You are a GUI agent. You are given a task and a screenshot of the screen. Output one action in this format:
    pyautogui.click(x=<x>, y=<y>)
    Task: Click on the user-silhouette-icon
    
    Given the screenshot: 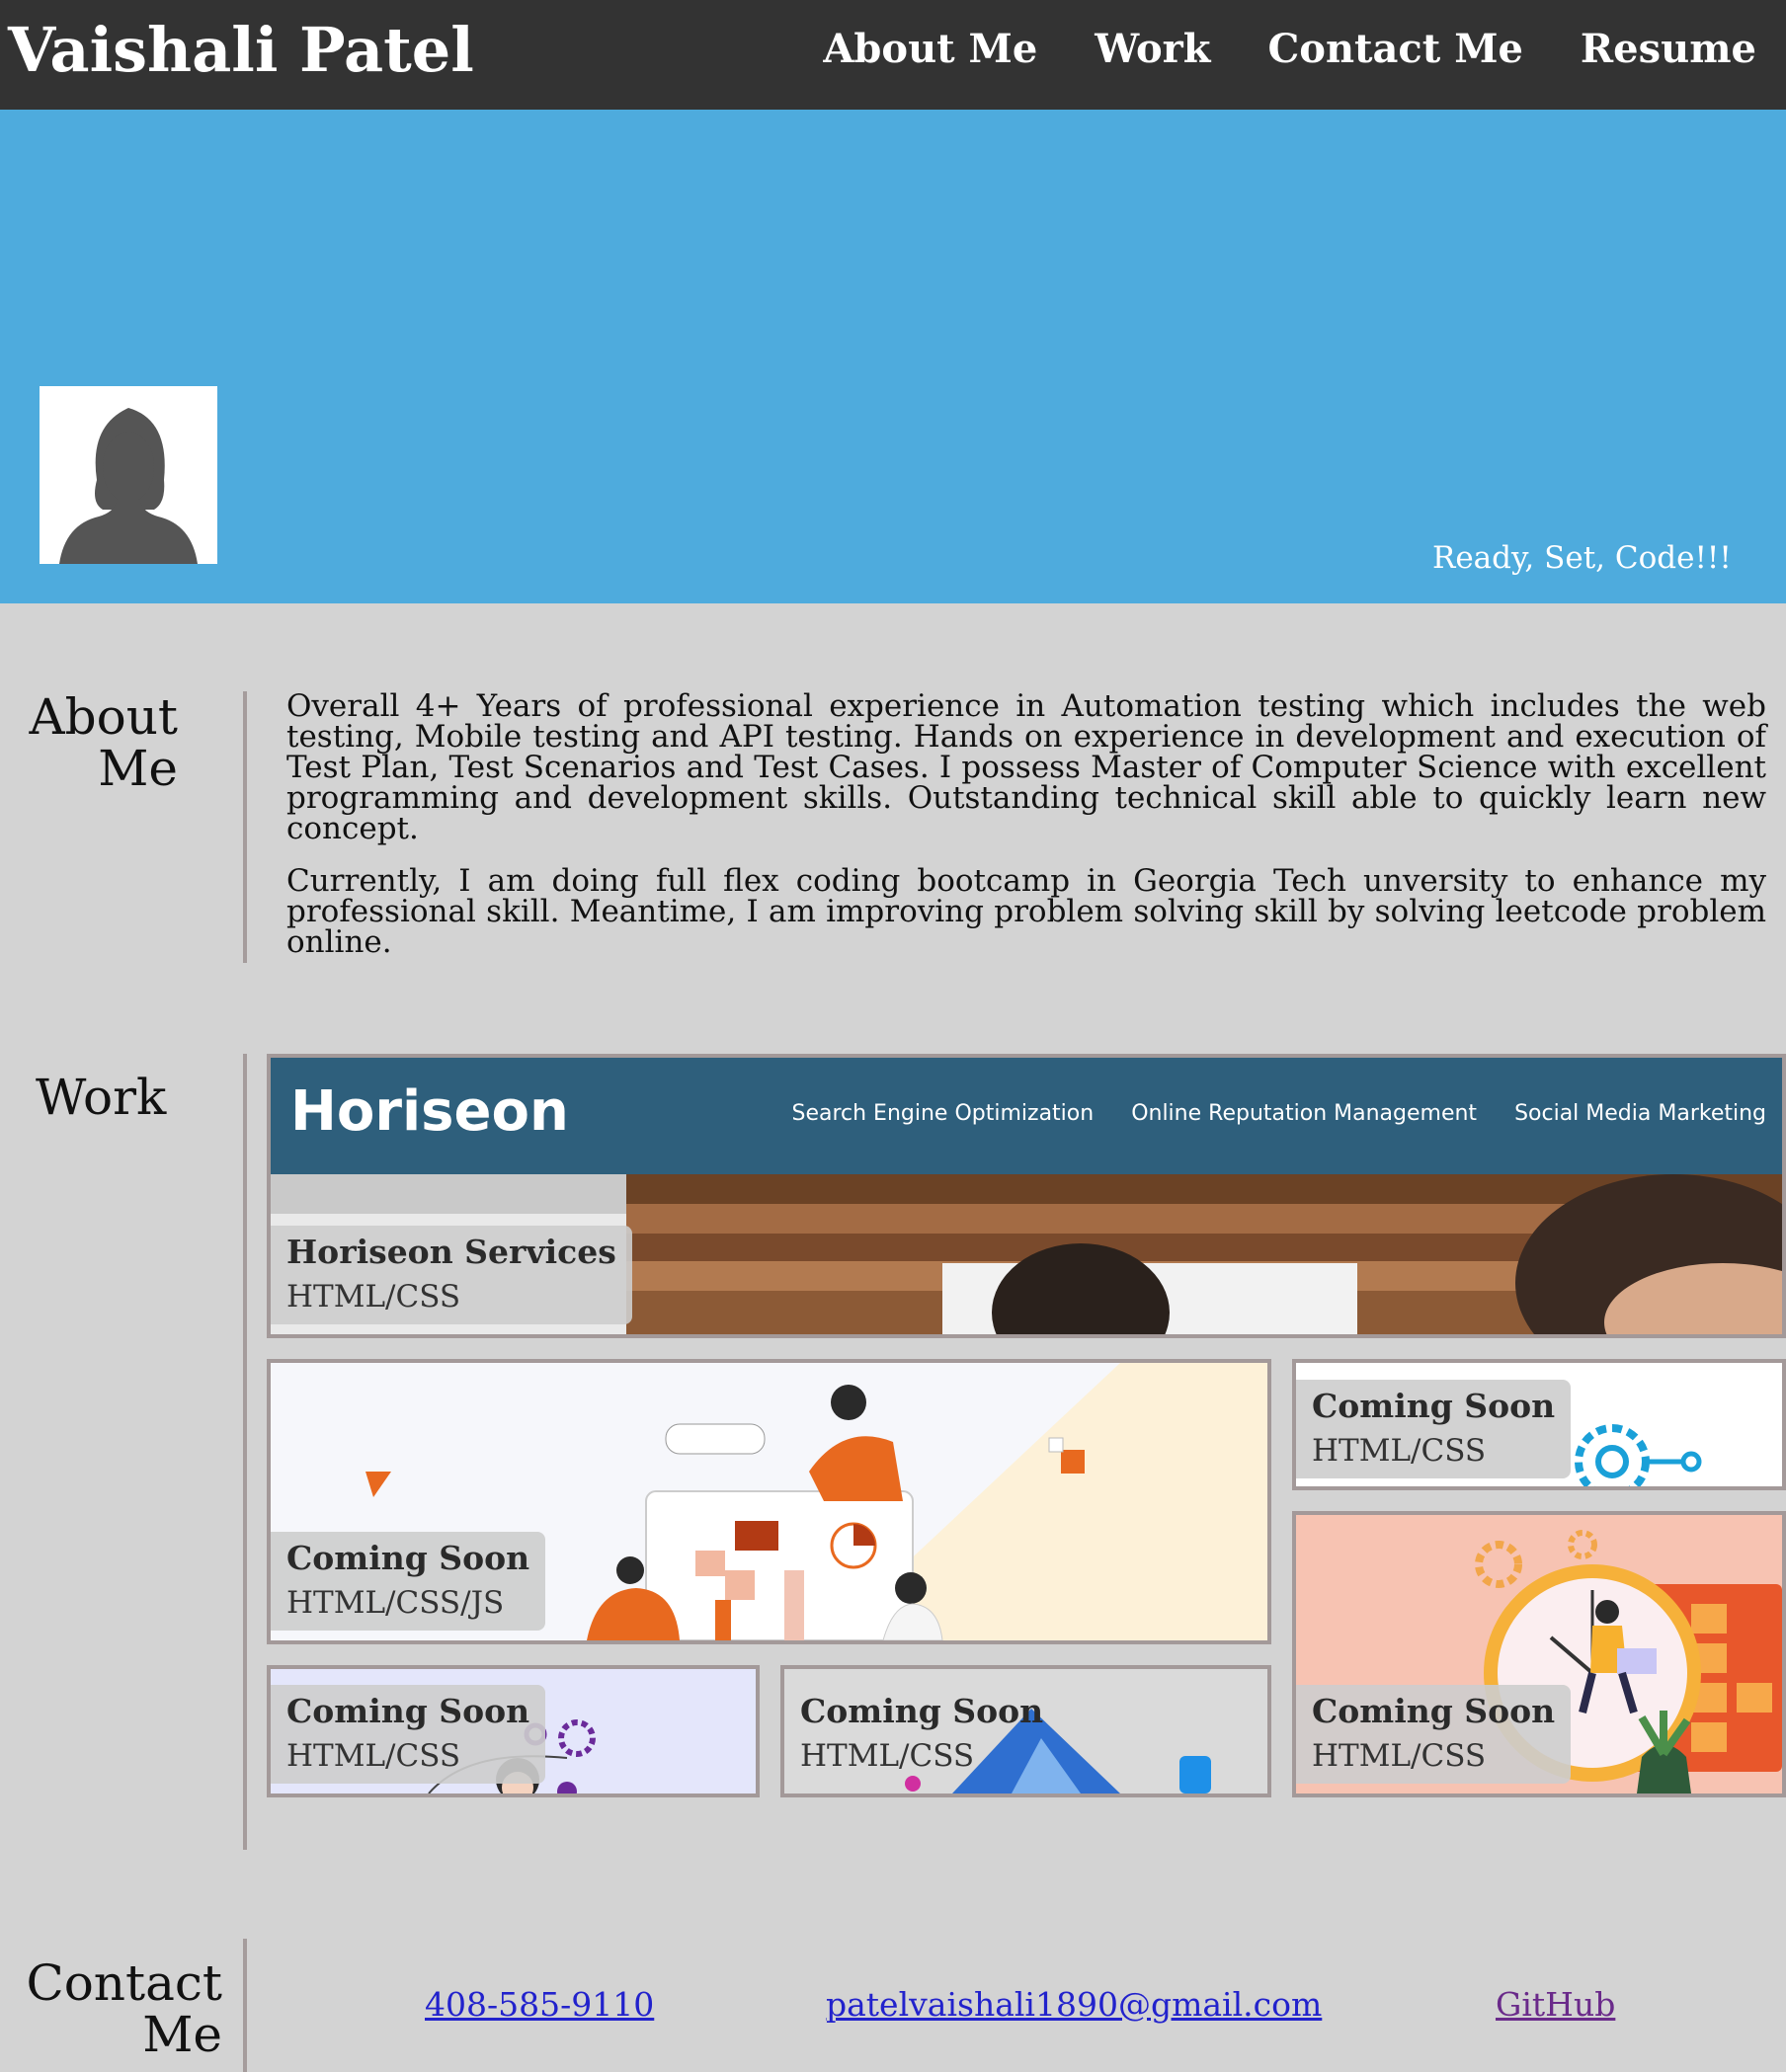 What is the action you would take?
    pyautogui.click(x=128, y=475)
    